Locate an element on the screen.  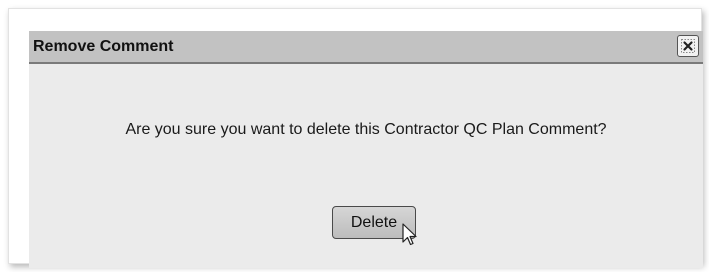
dialog-title: Remove Comment is located at coordinates (103, 46).